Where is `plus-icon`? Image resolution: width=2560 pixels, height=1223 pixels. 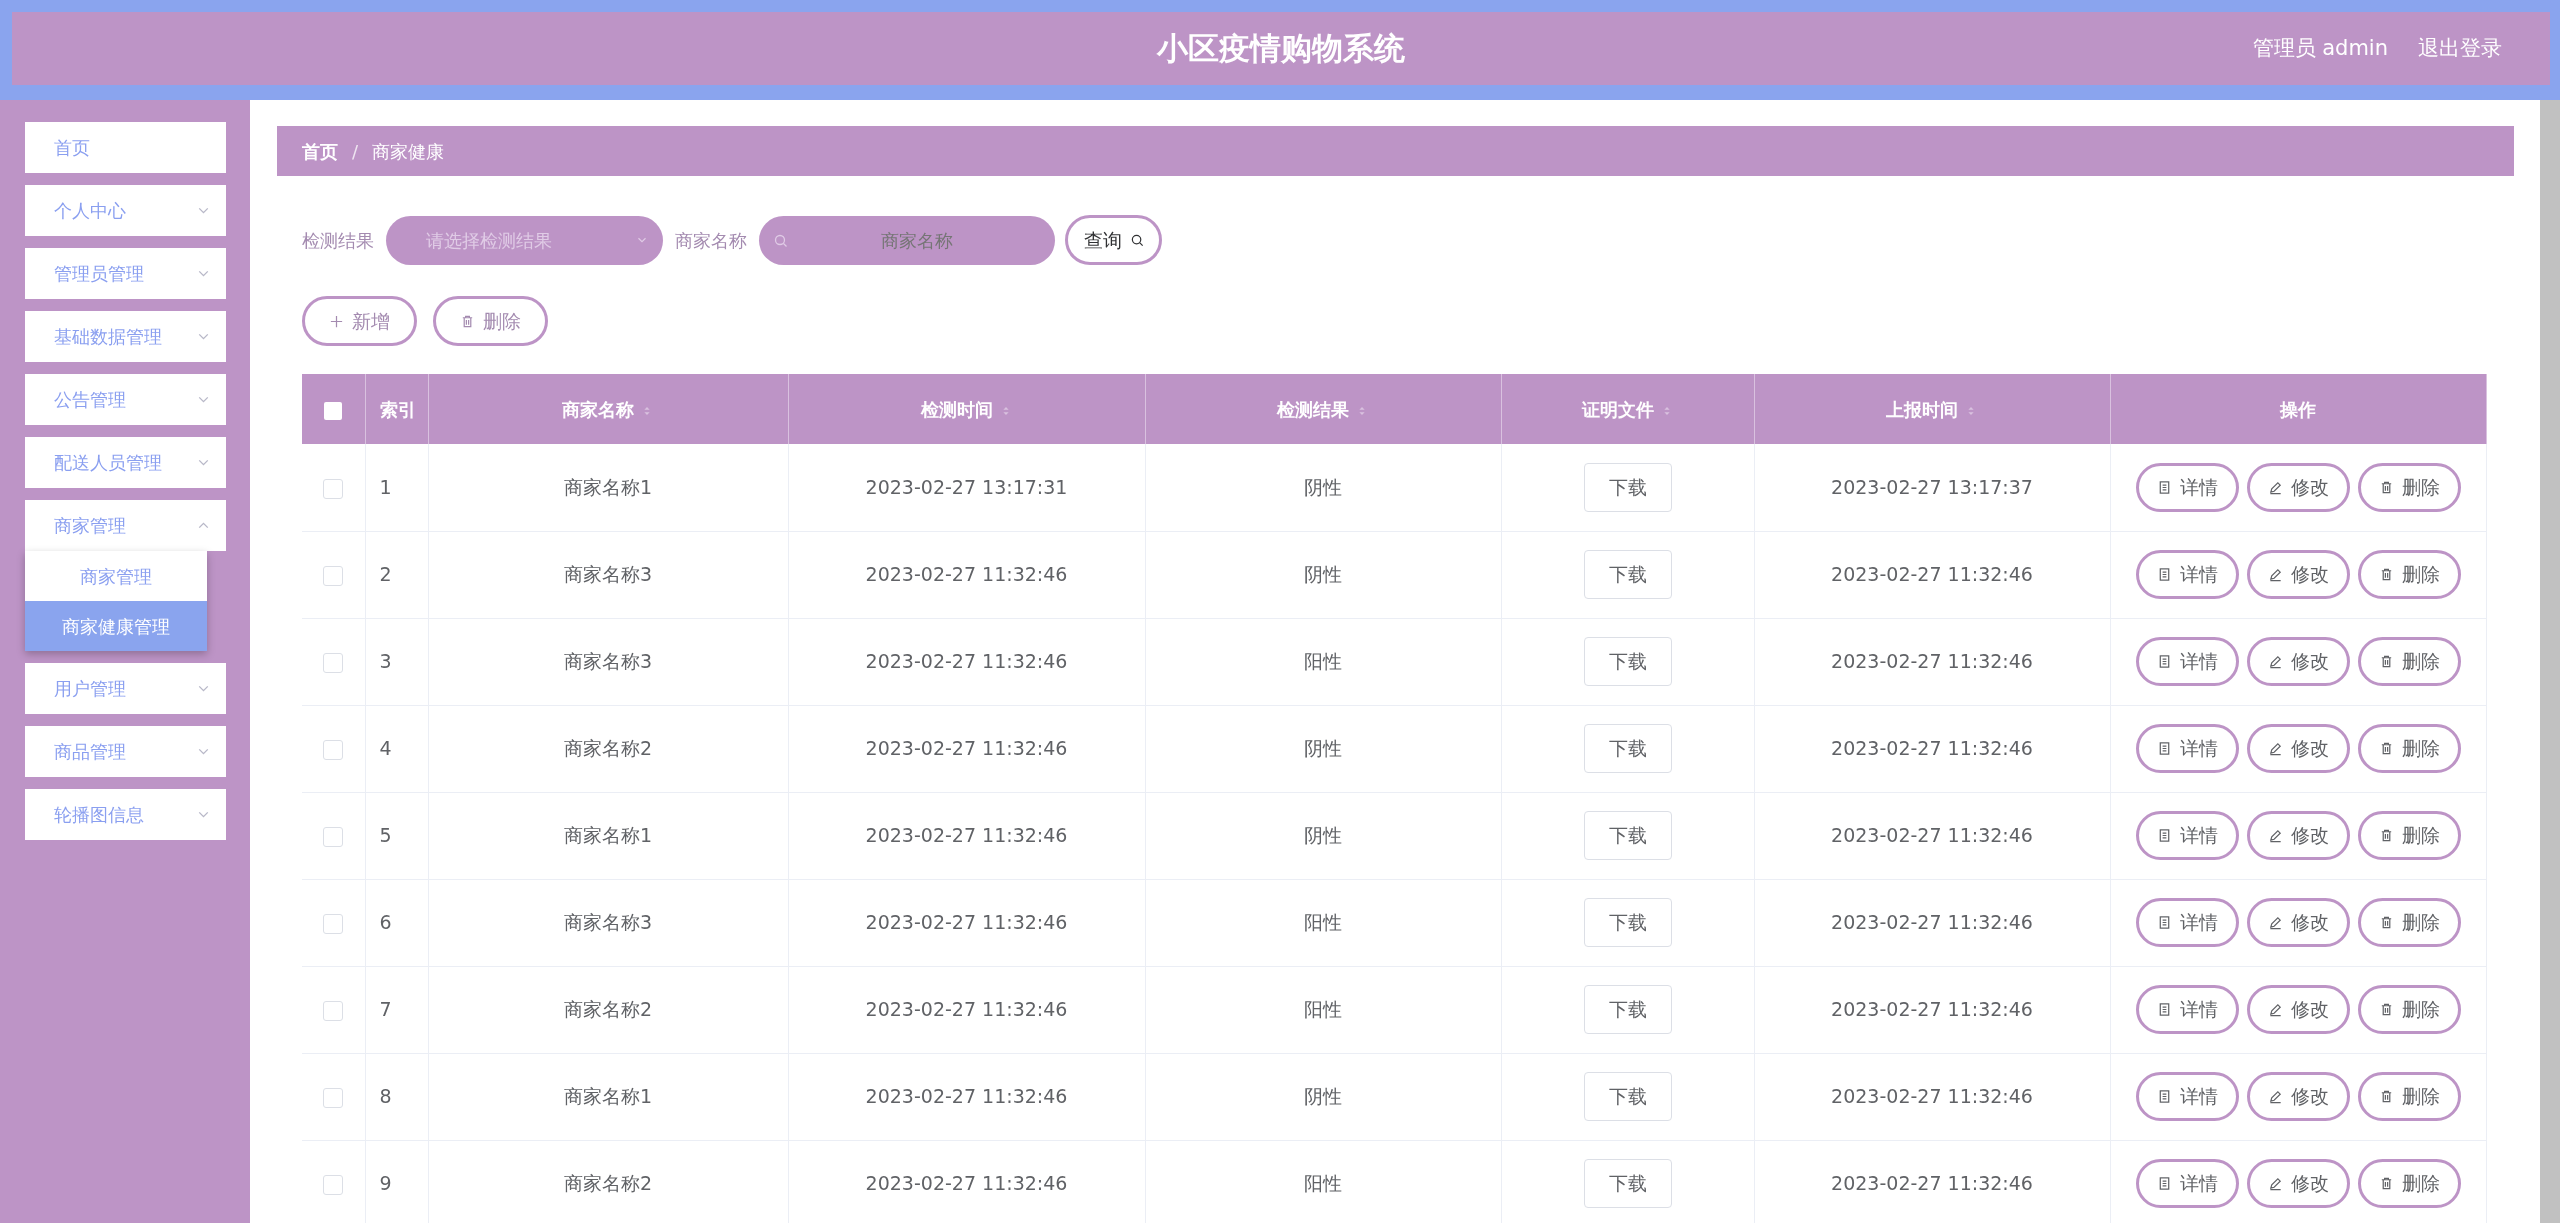
plus-icon is located at coordinates (336, 321).